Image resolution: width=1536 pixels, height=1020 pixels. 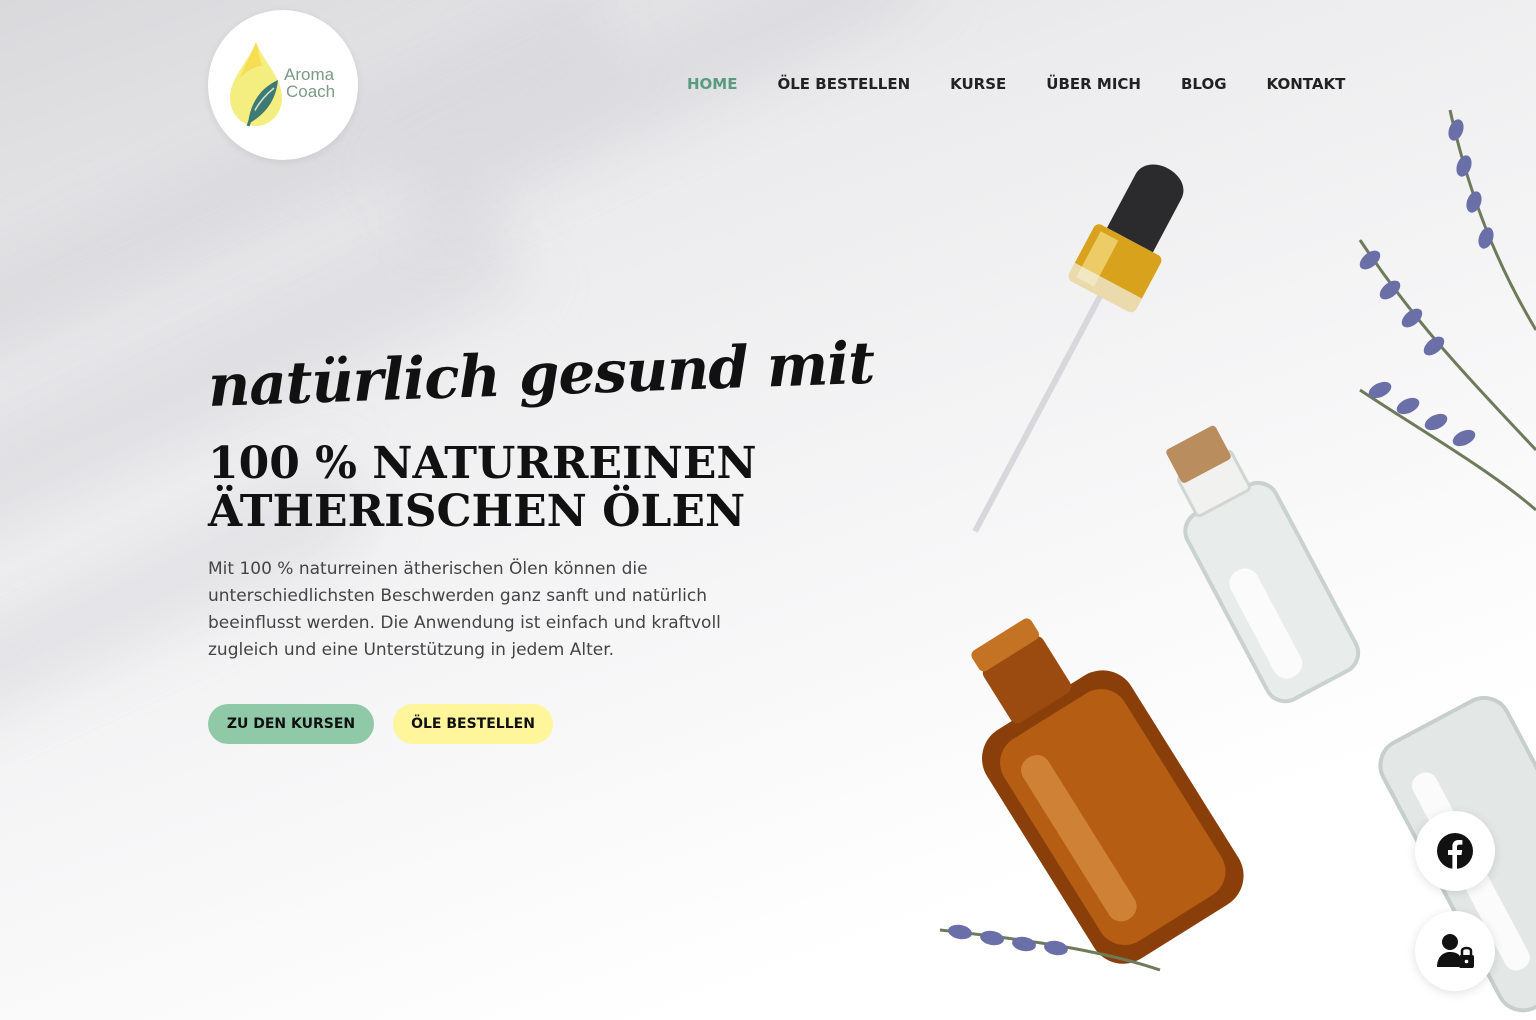 I want to click on oil-drop-leaf-icon, so click(x=256, y=84).